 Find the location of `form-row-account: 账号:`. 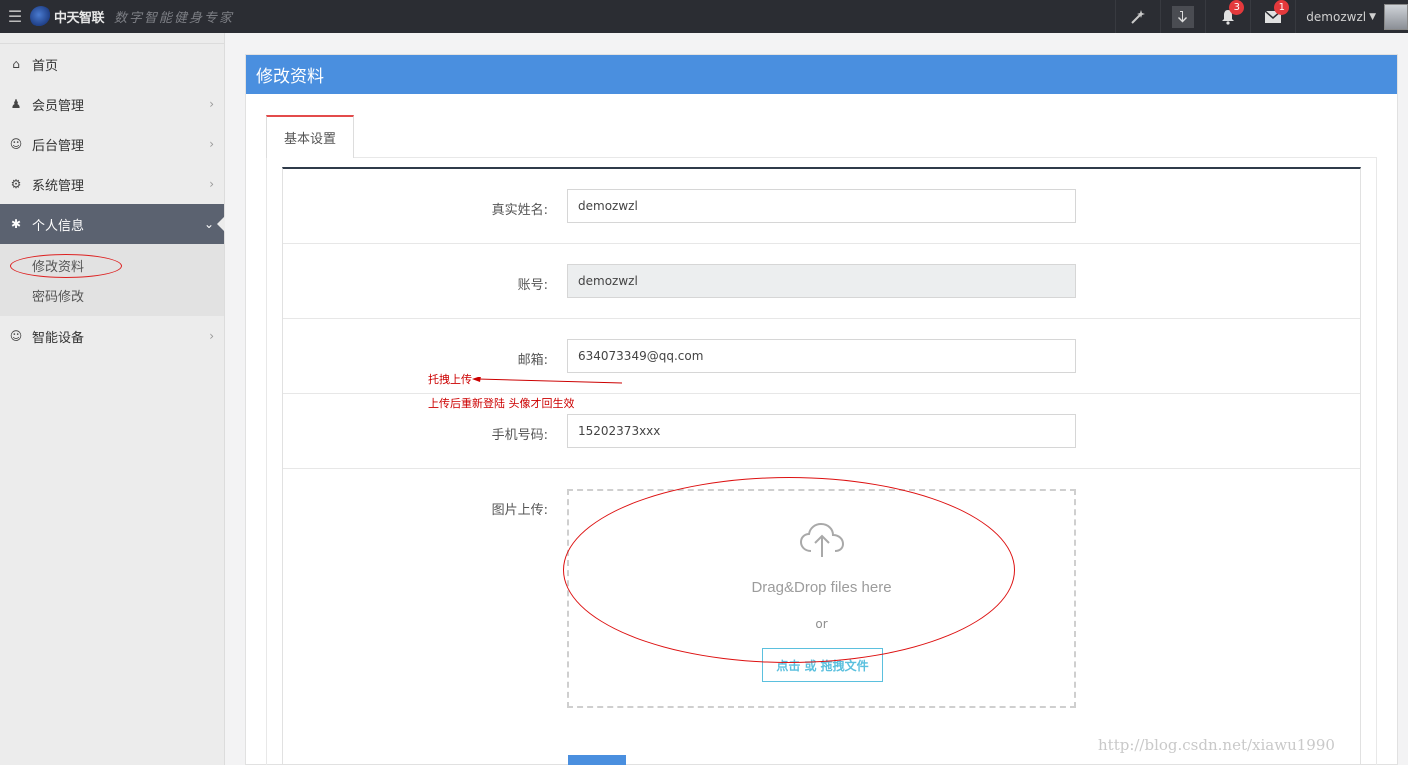

form-row-account: 账号: is located at coordinates (821, 281).